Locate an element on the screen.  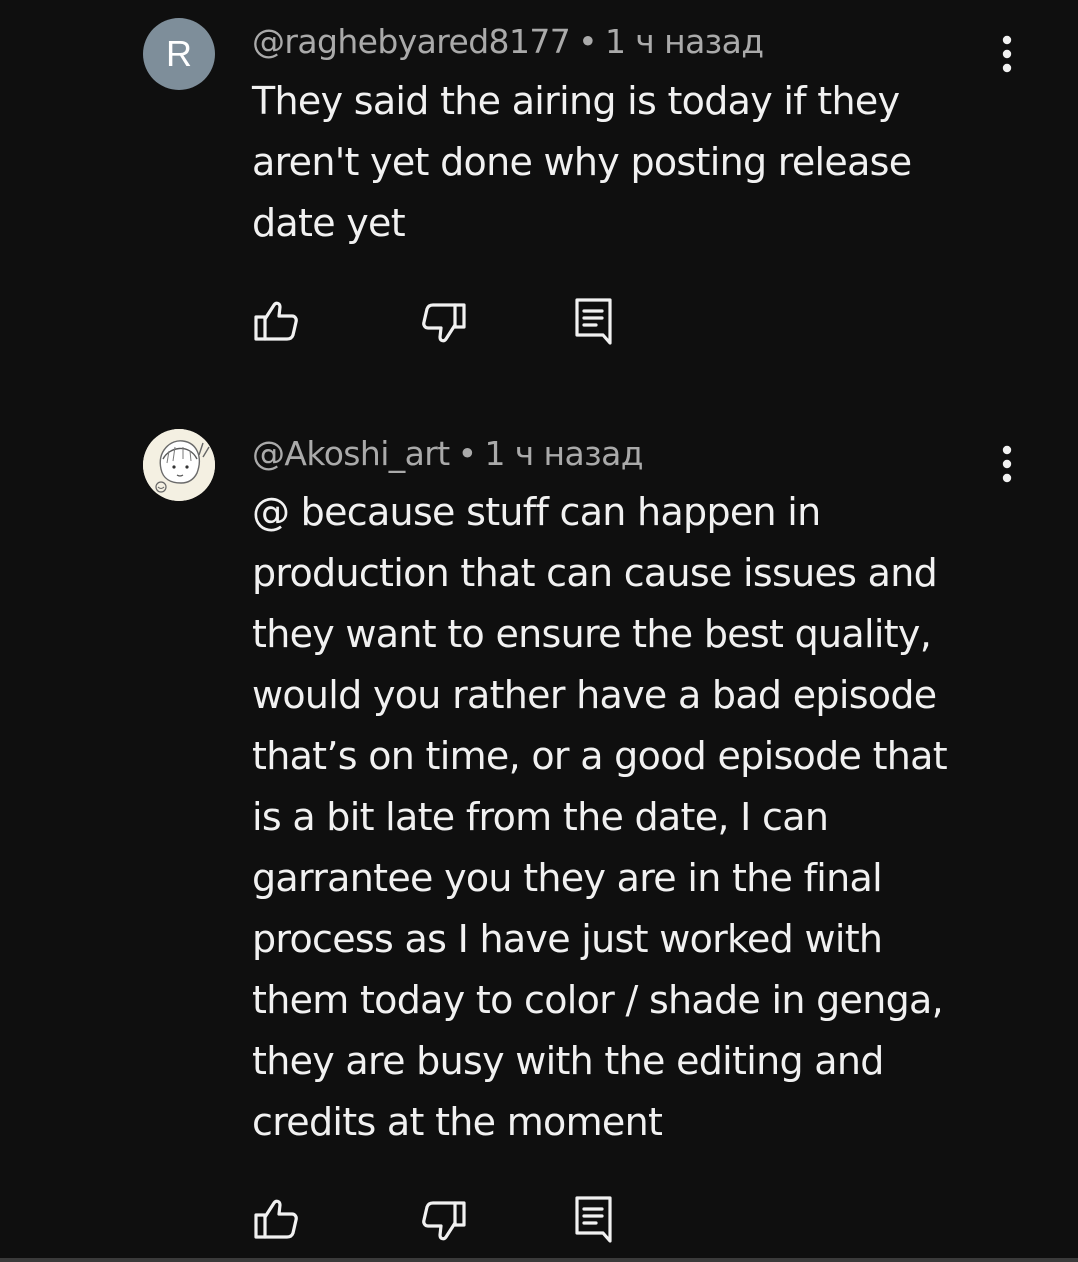
comment-author: @raghebyared8177 is located at coordinates (411, 41).